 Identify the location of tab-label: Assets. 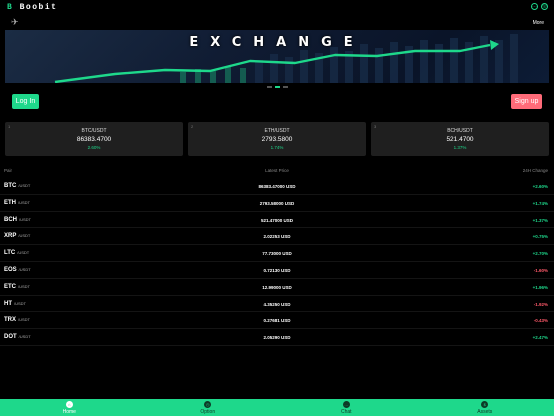
(485, 412).